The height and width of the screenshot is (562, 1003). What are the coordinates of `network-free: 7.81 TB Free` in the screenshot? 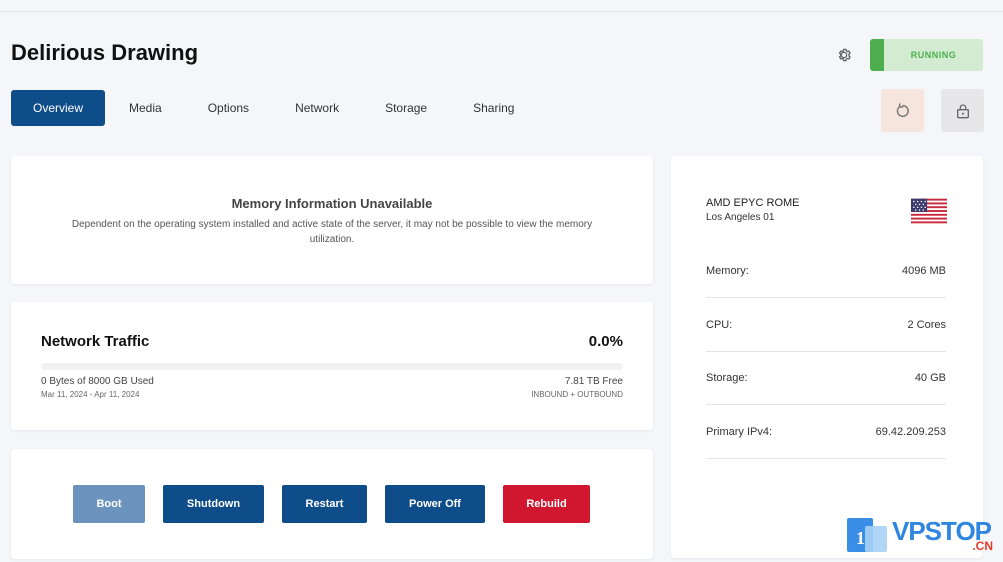 It's located at (593, 381).